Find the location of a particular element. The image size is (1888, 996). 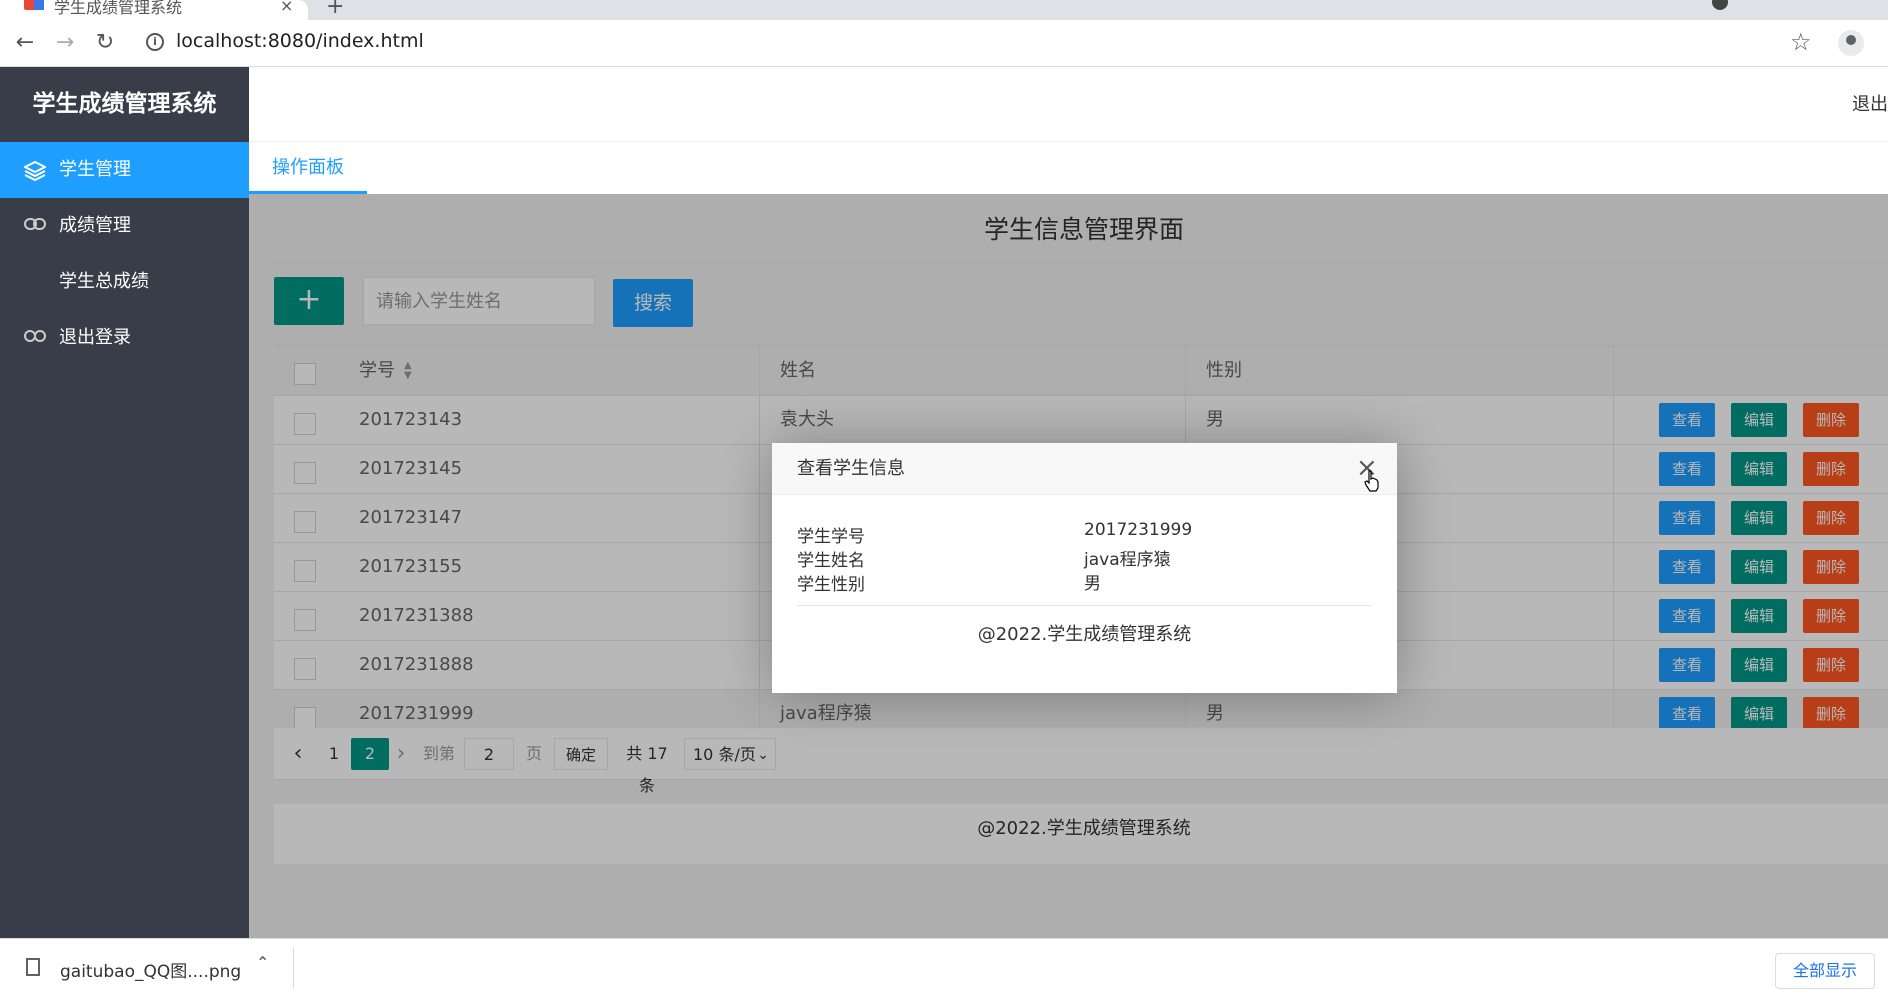

download-shelf: gaitubao_QQ图....png ⌃ 全部显示 is located at coordinates (944, 967).